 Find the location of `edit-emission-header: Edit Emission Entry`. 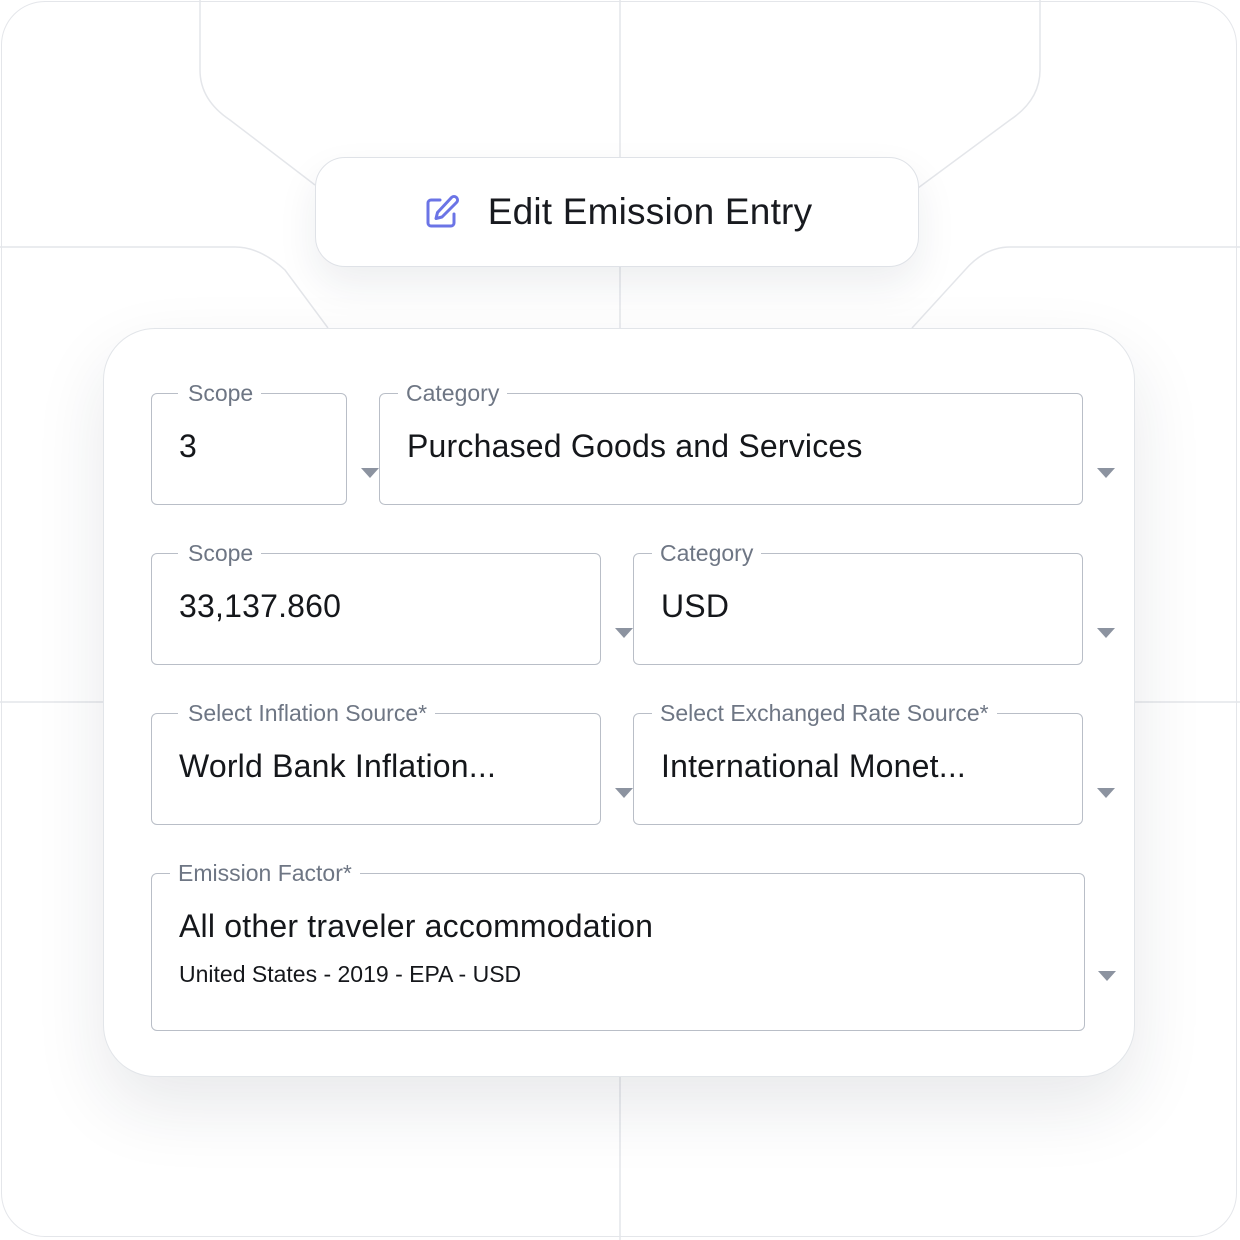

edit-emission-header: Edit Emission Entry is located at coordinates (617, 212).